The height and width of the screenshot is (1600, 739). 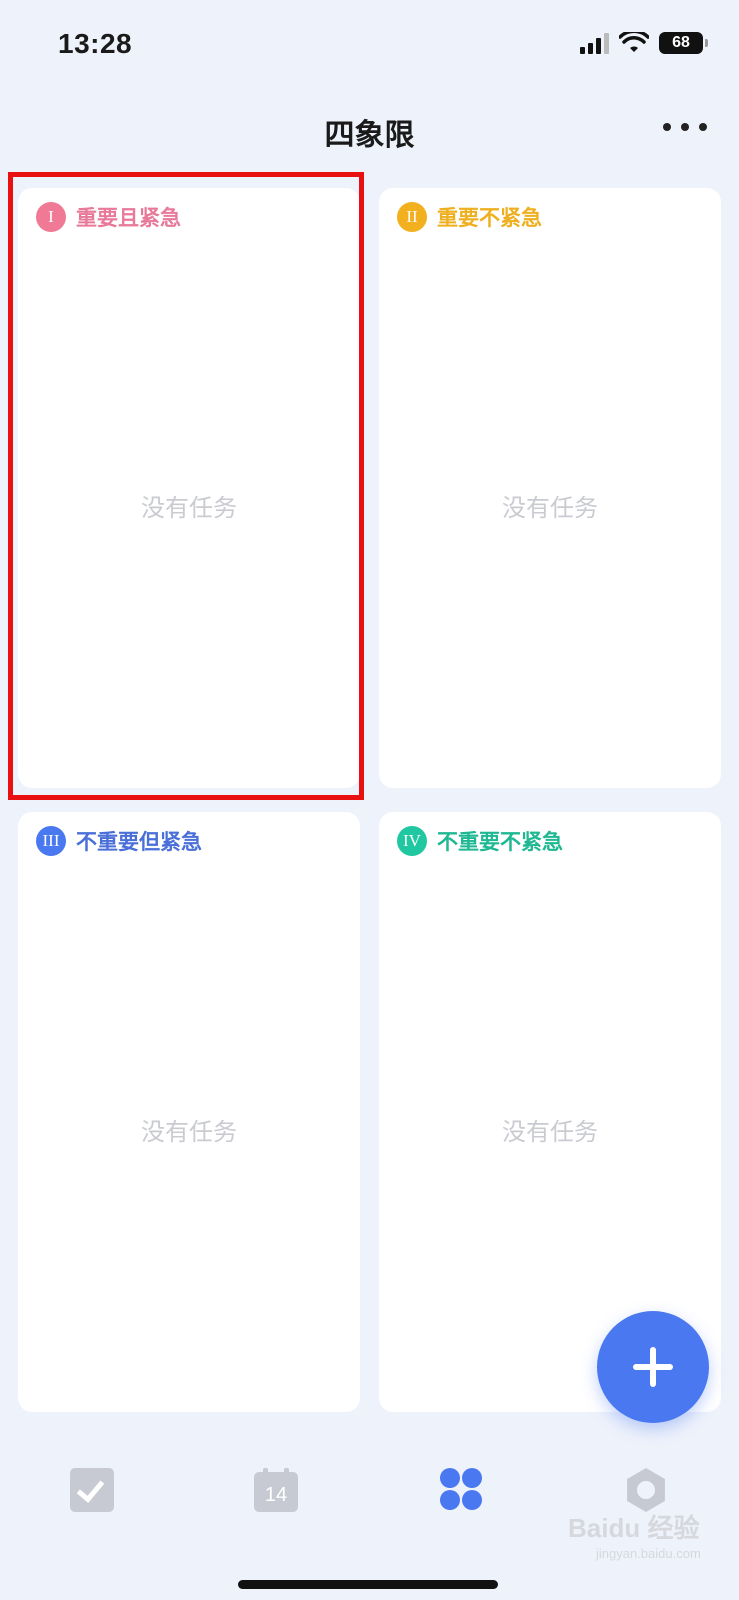 I want to click on status-indicators: 68, so click(x=644, y=43).